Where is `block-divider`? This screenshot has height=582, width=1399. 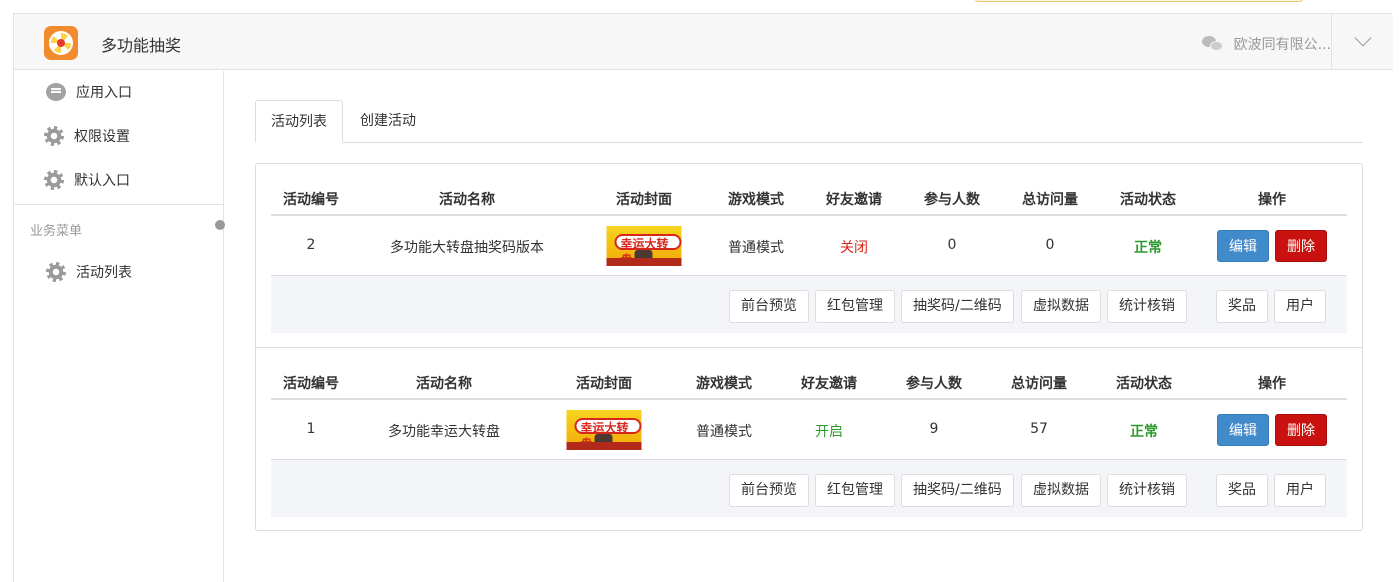 block-divider is located at coordinates (809, 347).